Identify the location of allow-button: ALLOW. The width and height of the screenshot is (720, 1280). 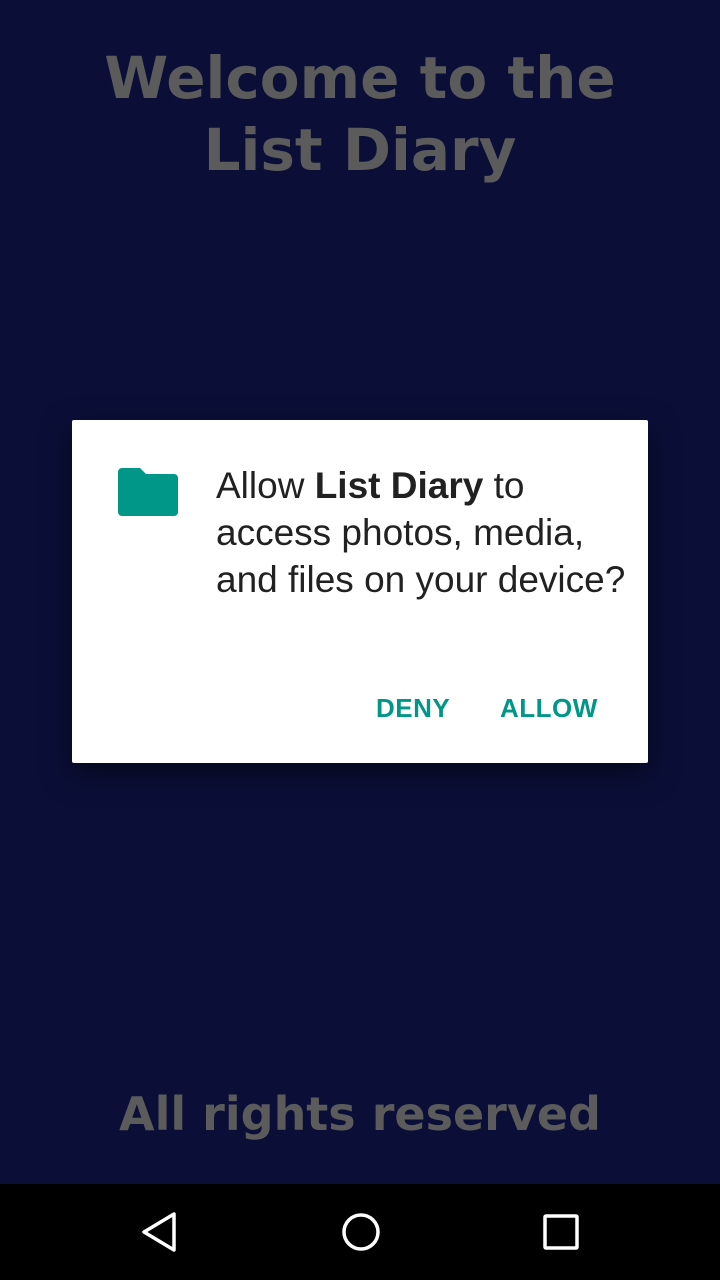
(549, 708).